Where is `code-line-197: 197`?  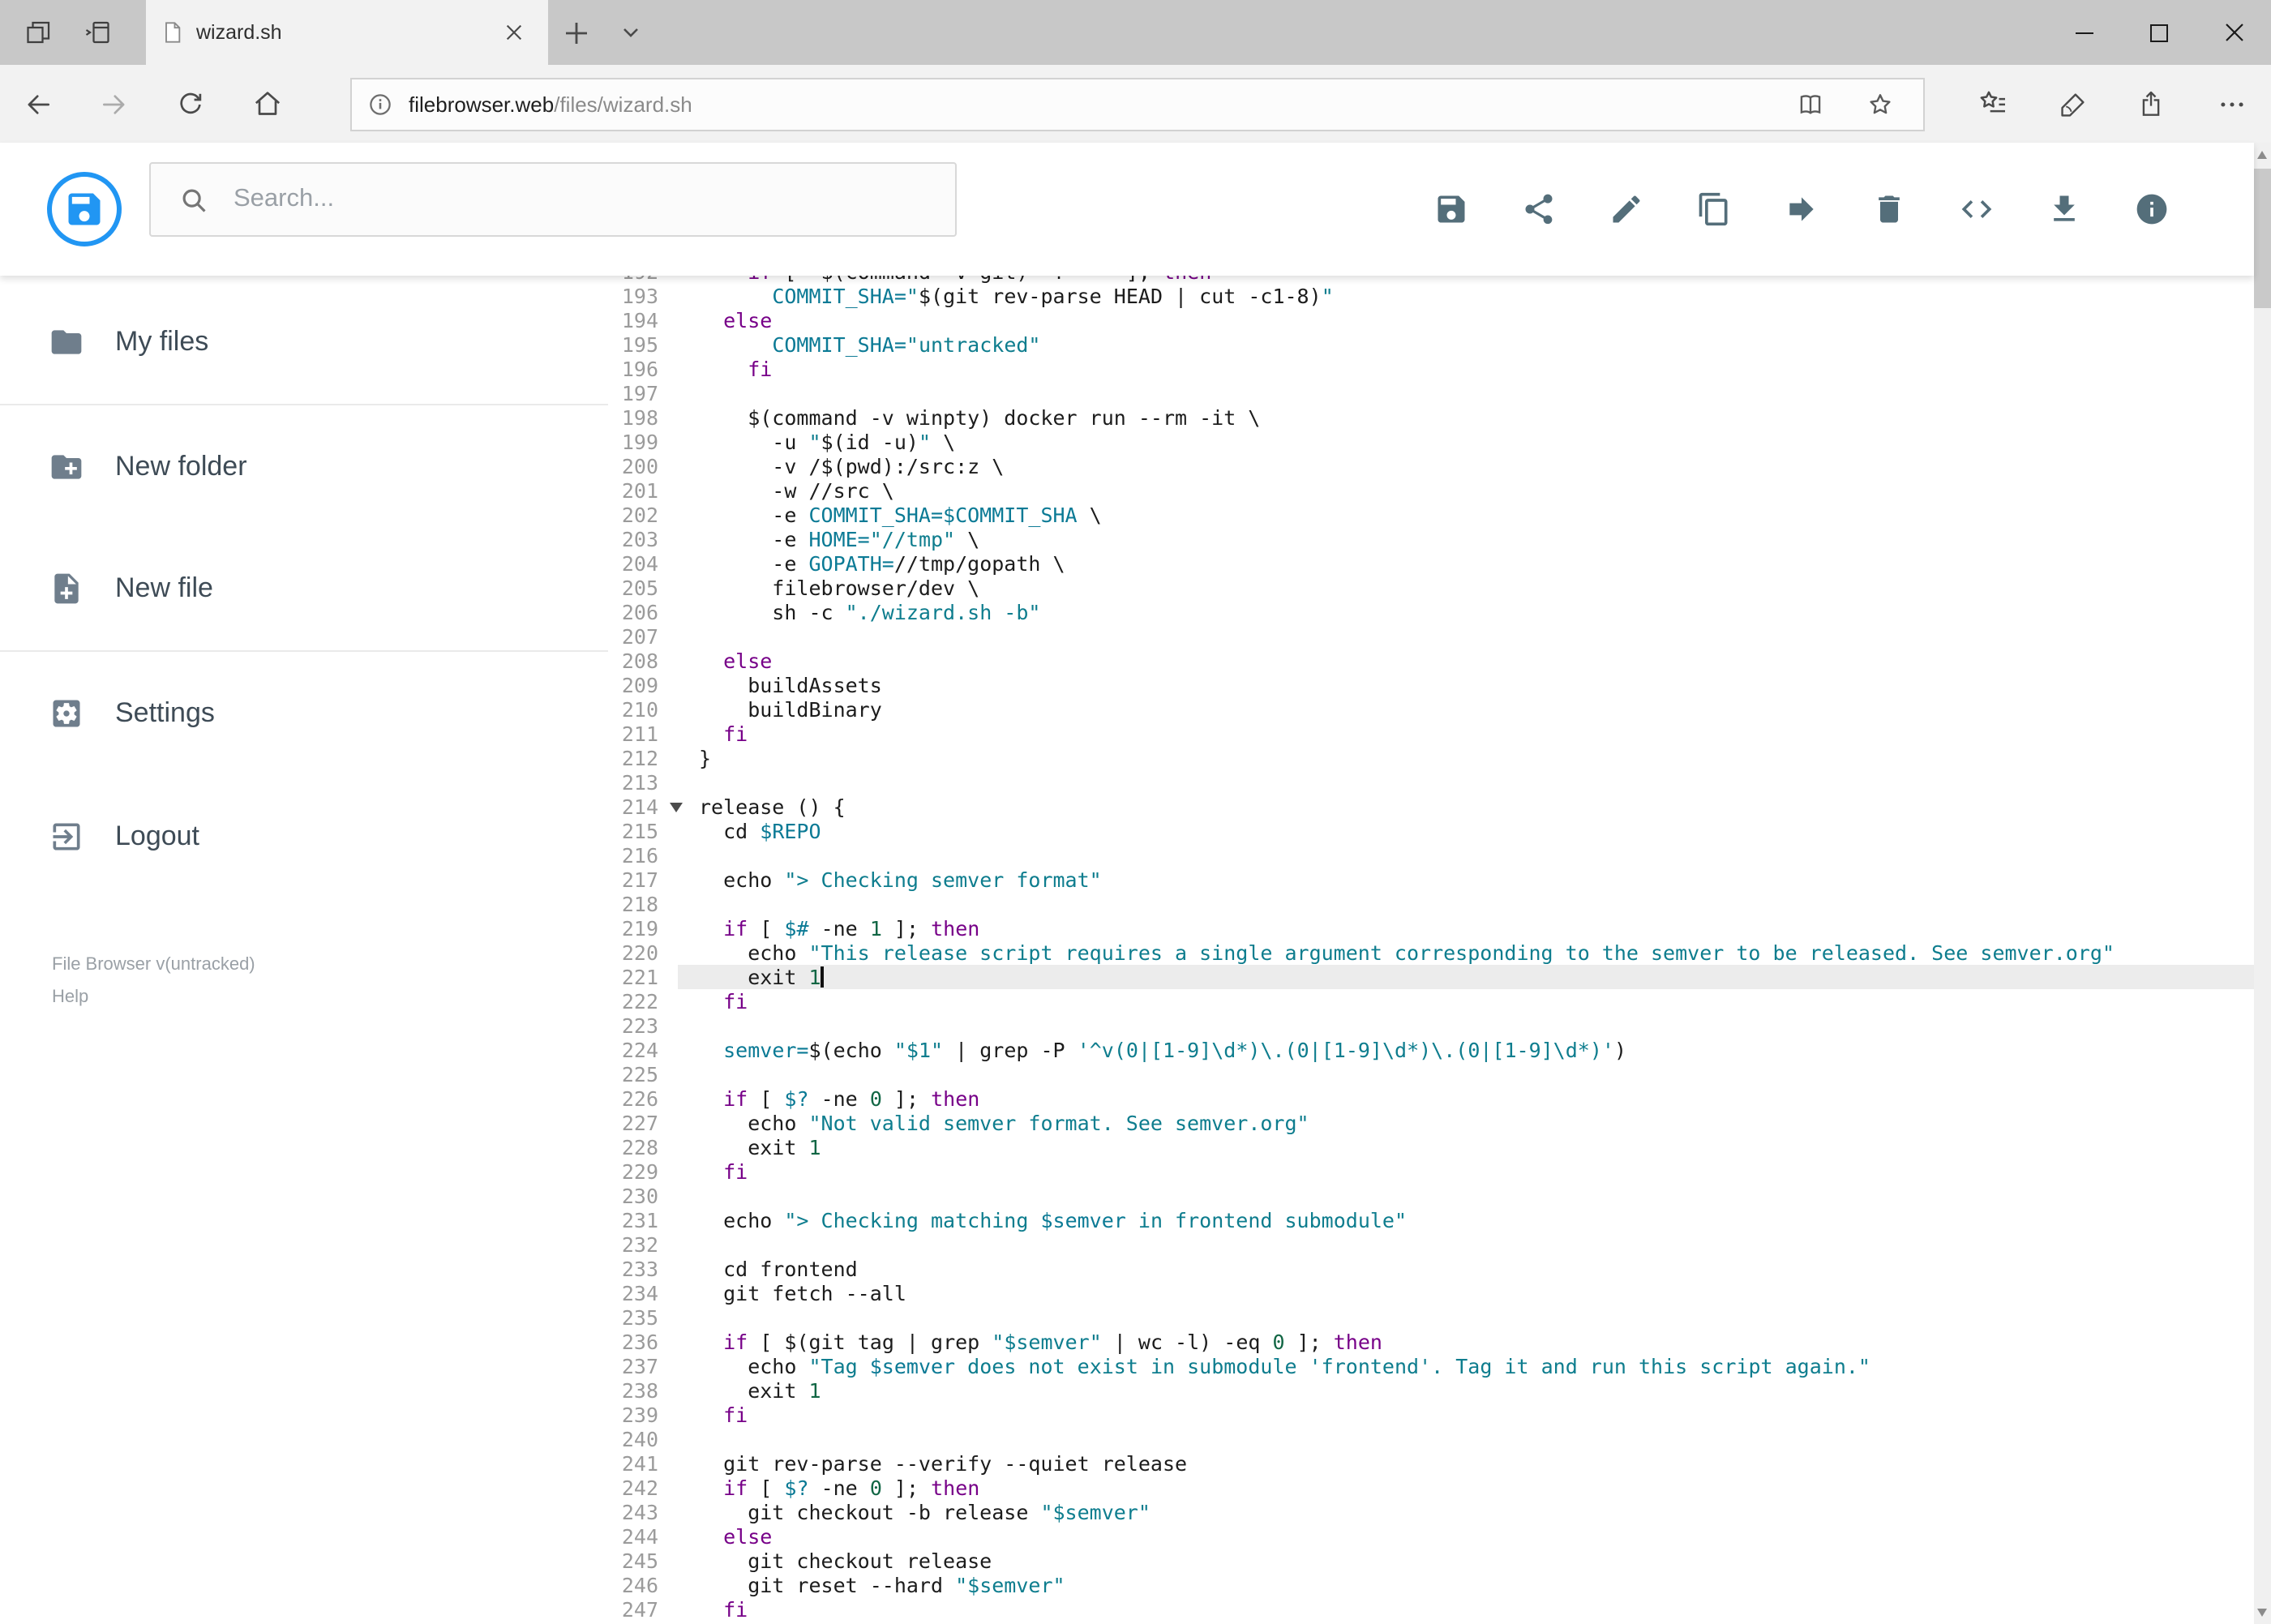
code-line-197: 197 is located at coordinates (1431, 393).